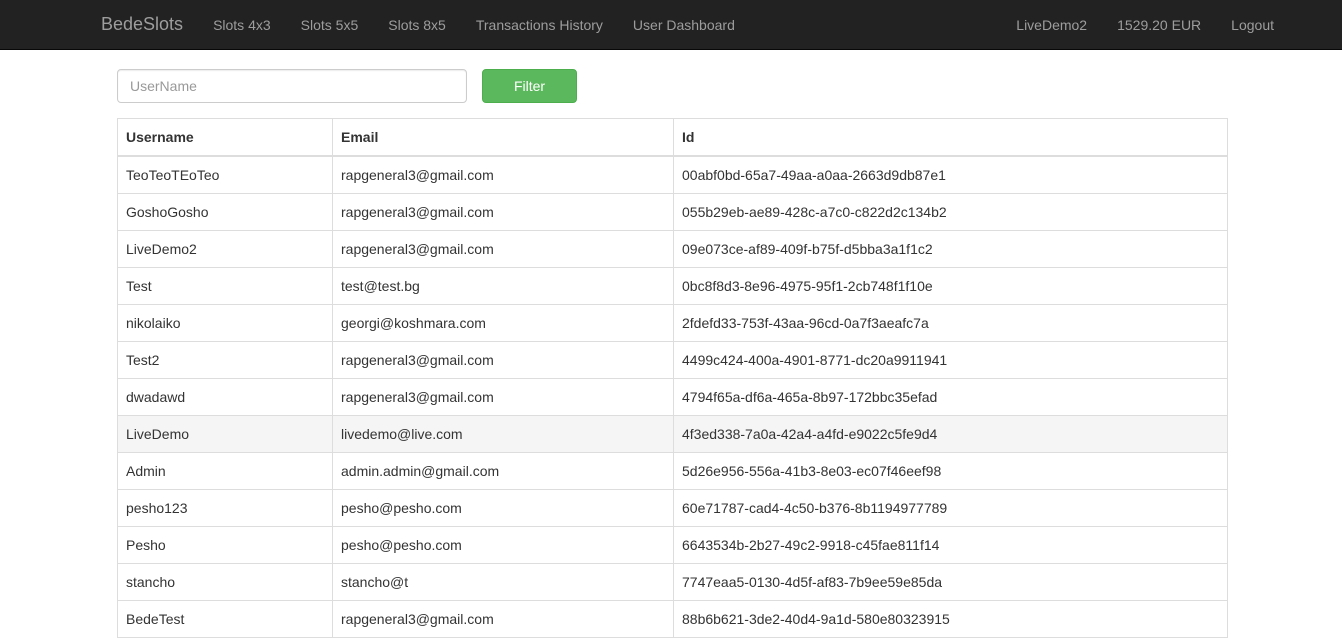  What do you see at coordinates (950, 619) in the screenshot?
I see `cell-id: 88b6b621-3de2-40d4-9a1d-580e80323915` at bounding box center [950, 619].